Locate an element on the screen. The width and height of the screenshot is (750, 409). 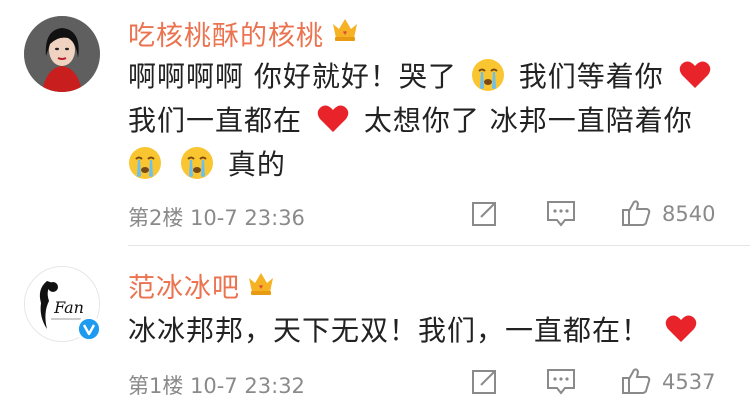
comment-line: 我们一直都在 太想你了 冰邦一直陪着你 is located at coordinates (410, 120).